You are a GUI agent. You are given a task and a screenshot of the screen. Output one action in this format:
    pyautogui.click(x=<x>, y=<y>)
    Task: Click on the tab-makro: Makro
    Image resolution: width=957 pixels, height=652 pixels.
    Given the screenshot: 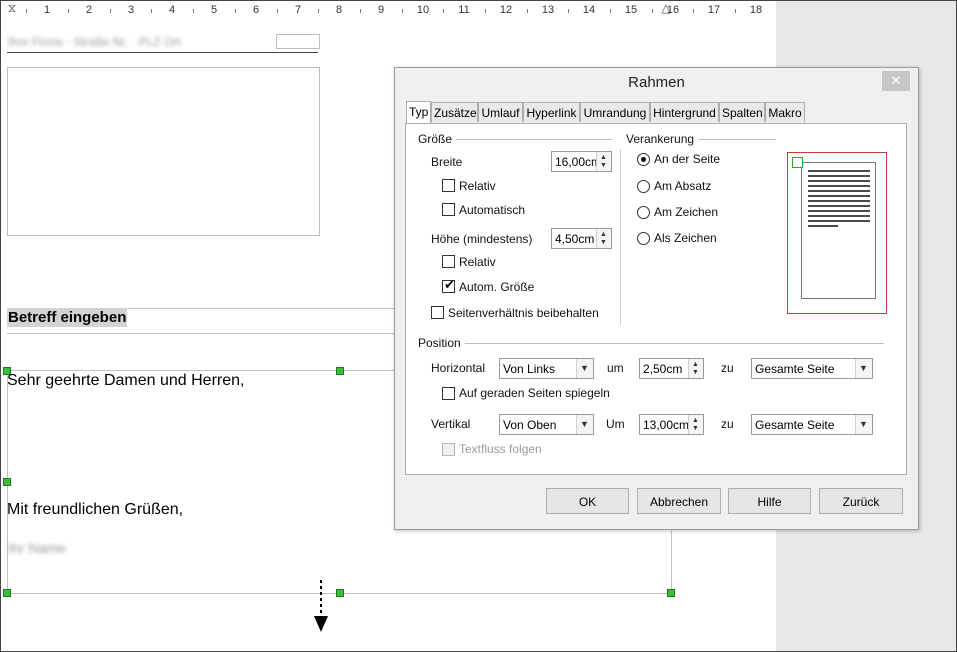 What is the action you would take?
    pyautogui.click(x=785, y=112)
    